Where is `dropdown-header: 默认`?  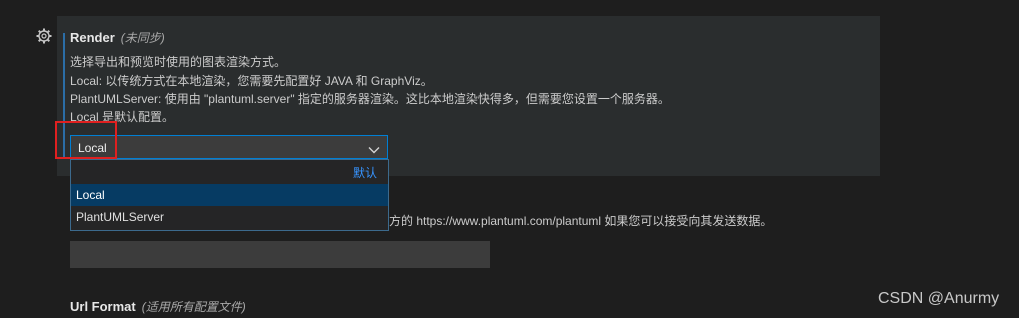 dropdown-header: 默认 is located at coordinates (229, 172).